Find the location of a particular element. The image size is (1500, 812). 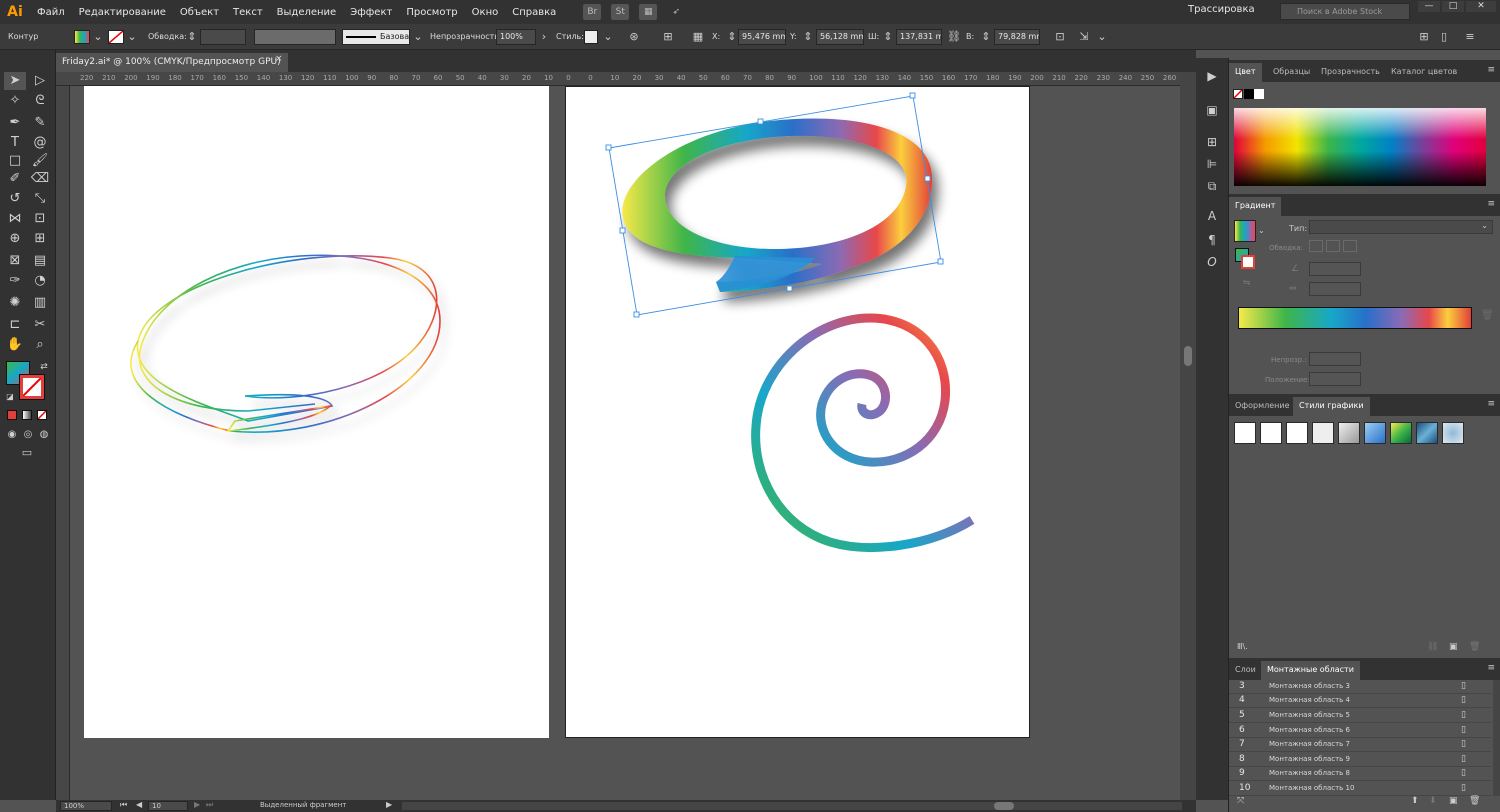

tab-color: Цвет is located at coordinates (1245, 72).